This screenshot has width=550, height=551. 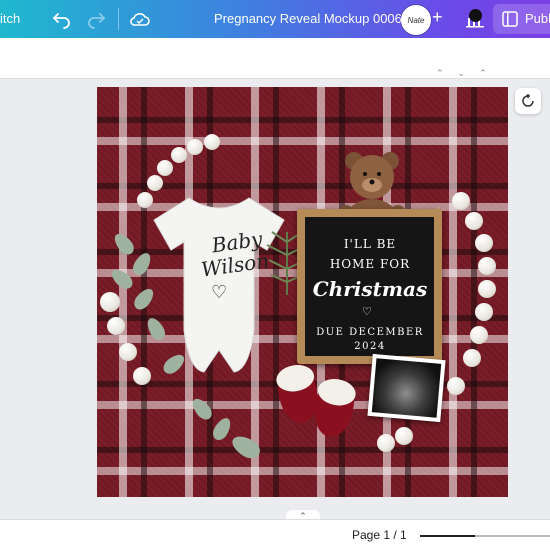 What do you see at coordinates (370, 332) in the screenshot?
I see `board-line4: DUE DECEMBER` at bounding box center [370, 332].